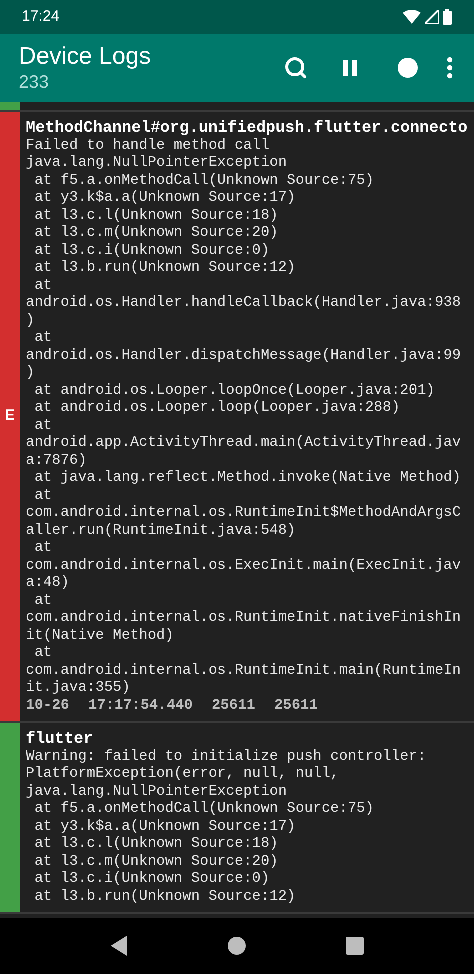  Describe the element at coordinates (450, 68) in the screenshot. I see `more-icon` at that location.